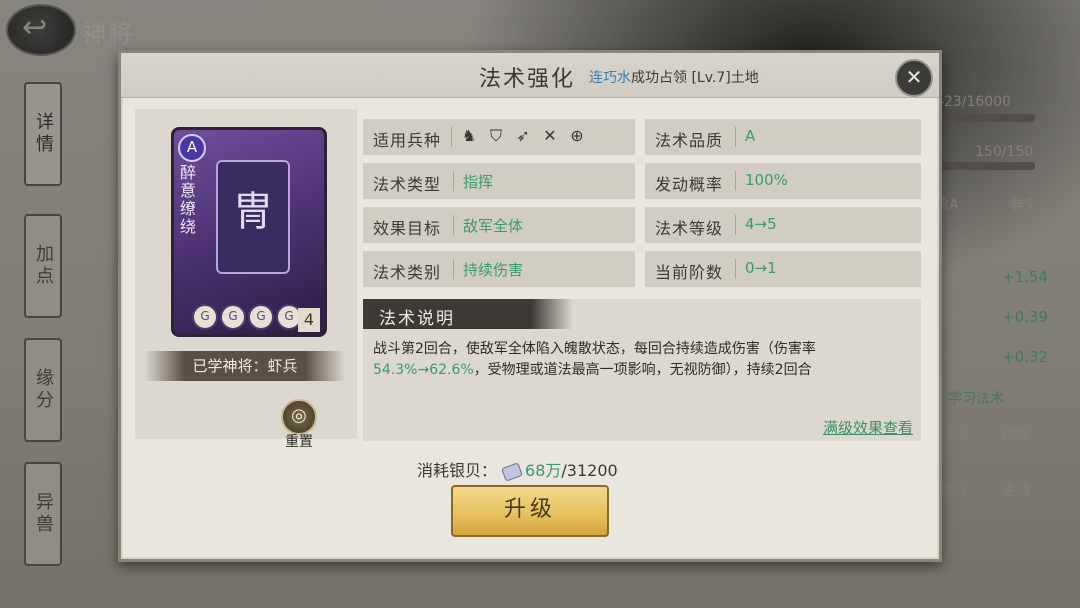  What do you see at coordinates (527, 79) in the screenshot?
I see `dialog-title: 法术强化` at bounding box center [527, 79].